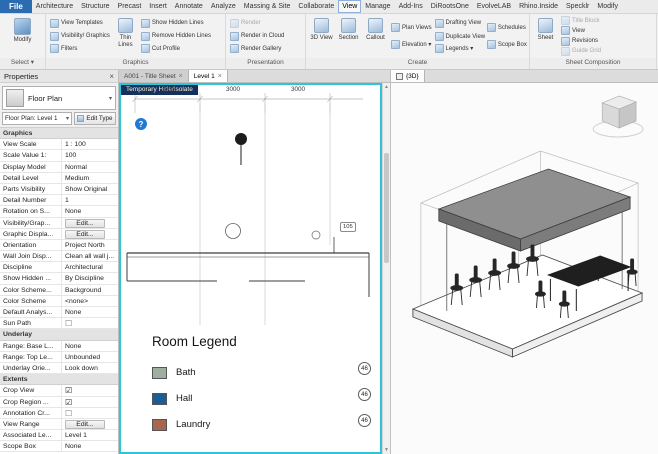  What do you see at coordinates (386, 268) in the screenshot?
I see `vertical-scrollbar: ▲ ▼` at bounding box center [386, 268].